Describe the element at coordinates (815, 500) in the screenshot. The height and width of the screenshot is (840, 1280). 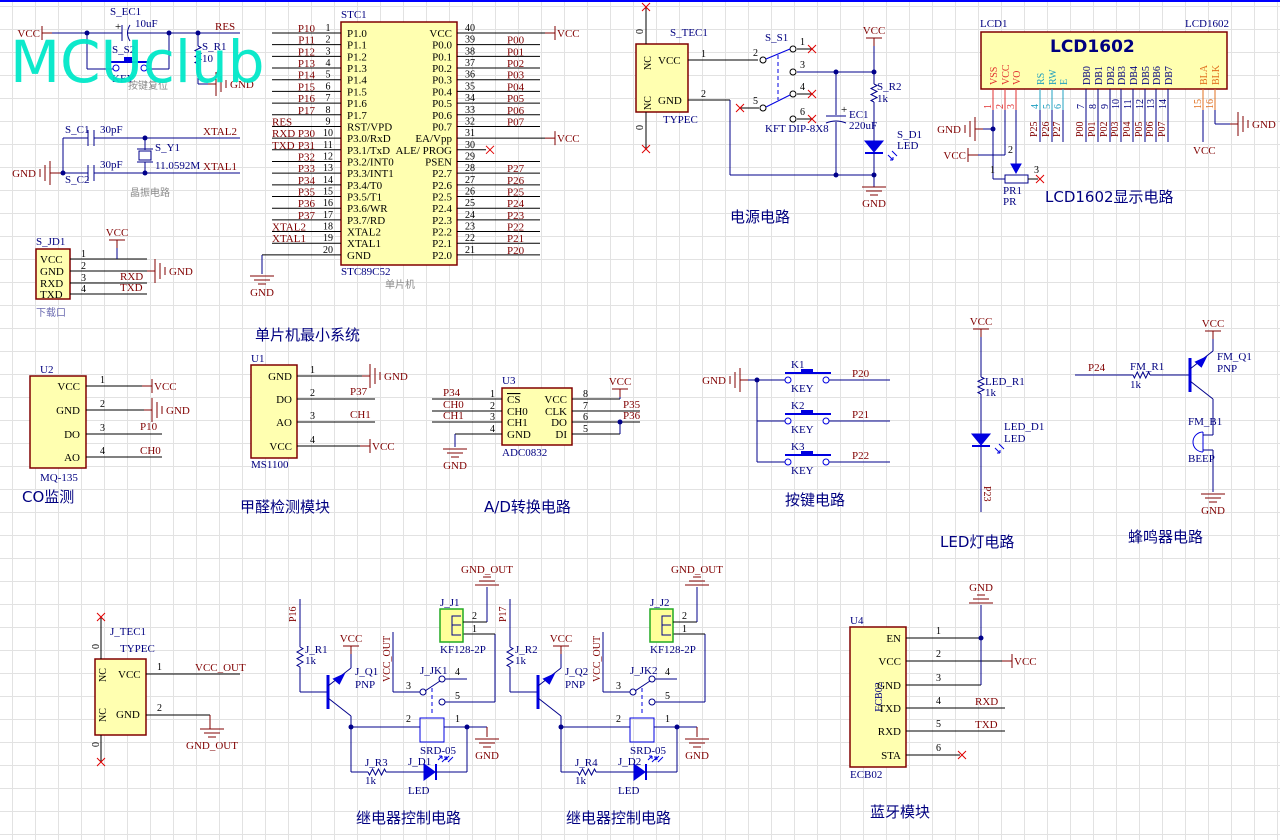
I see `keys-section-title: 按键电路` at that location.